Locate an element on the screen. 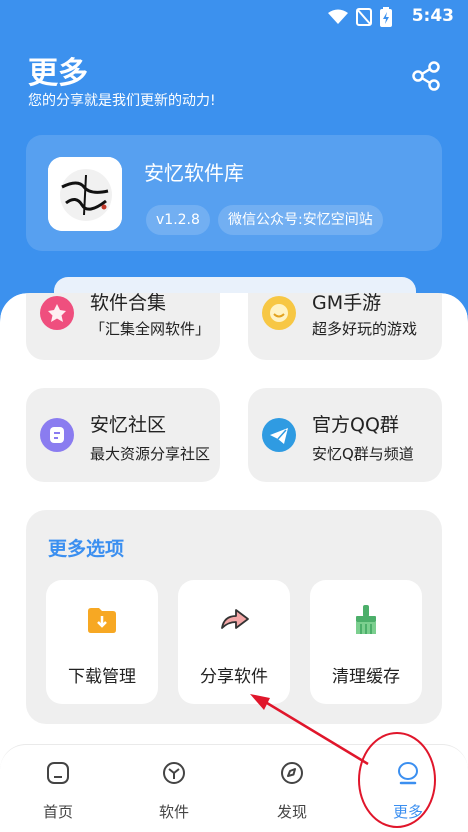 This screenshot has width=468, height=832. wifi-icon is located at coordinates (338, 16).